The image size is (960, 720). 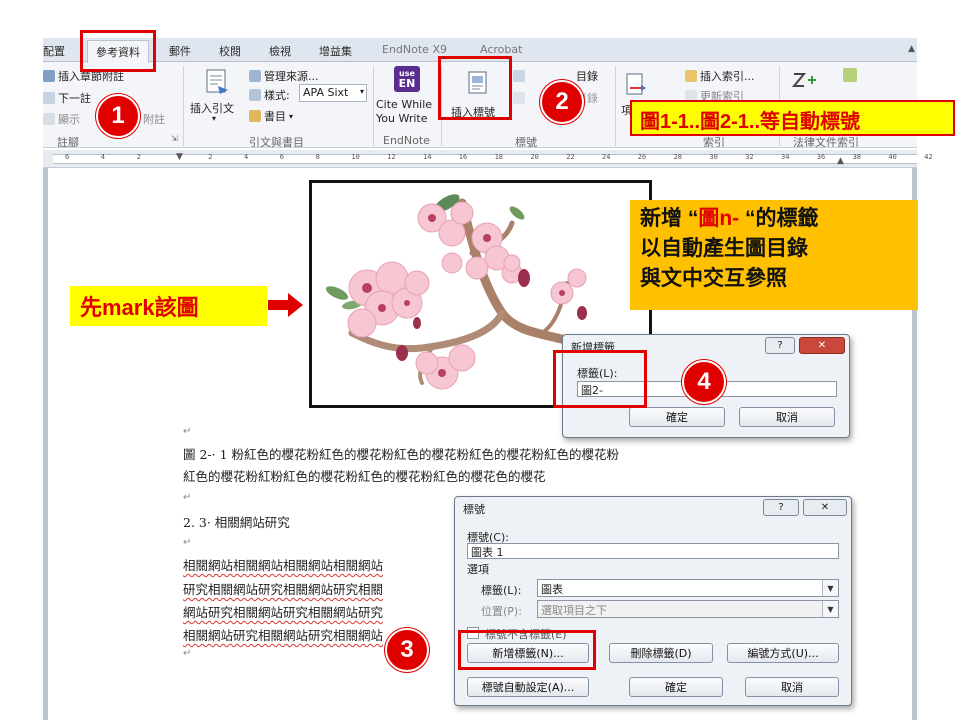 I want to click on body-text-line: 網站研究相關網站研究相關網站研究, so click(x=283, y=612).